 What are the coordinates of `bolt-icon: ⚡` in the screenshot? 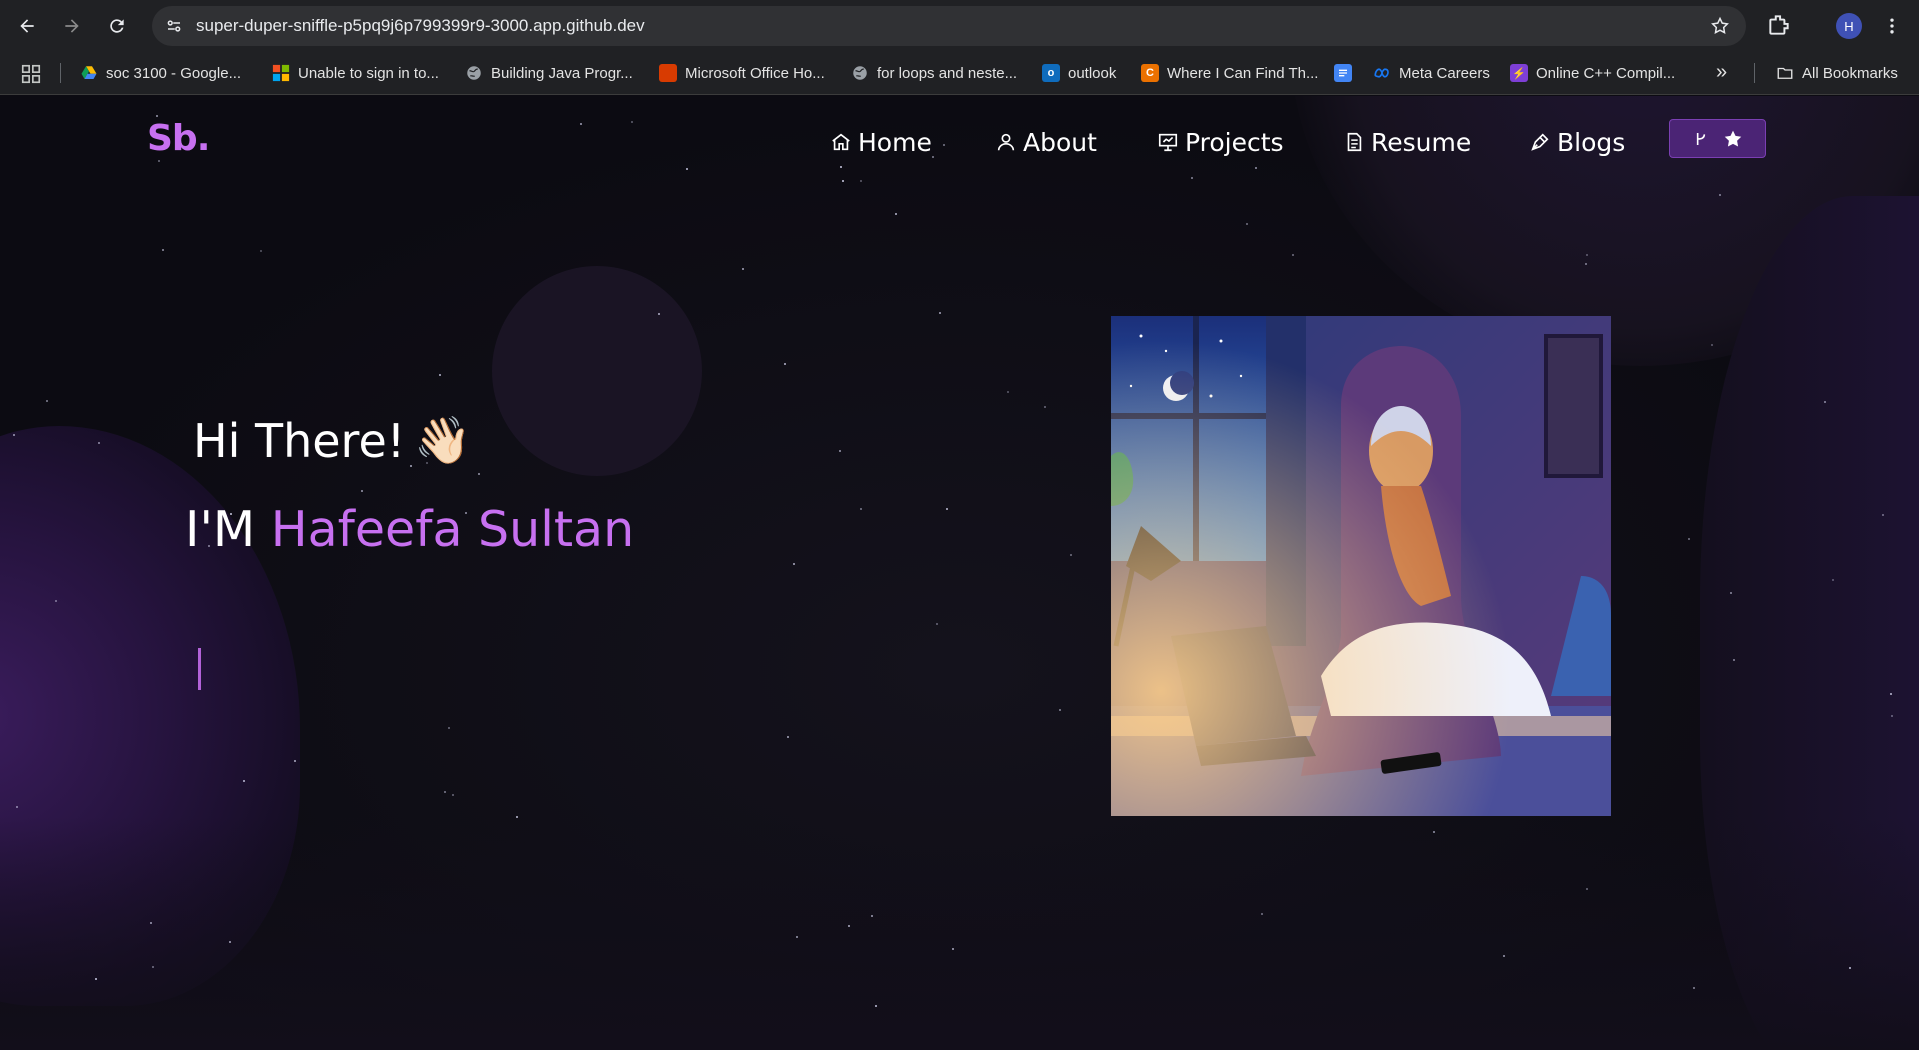 It's located at (1519, 73).